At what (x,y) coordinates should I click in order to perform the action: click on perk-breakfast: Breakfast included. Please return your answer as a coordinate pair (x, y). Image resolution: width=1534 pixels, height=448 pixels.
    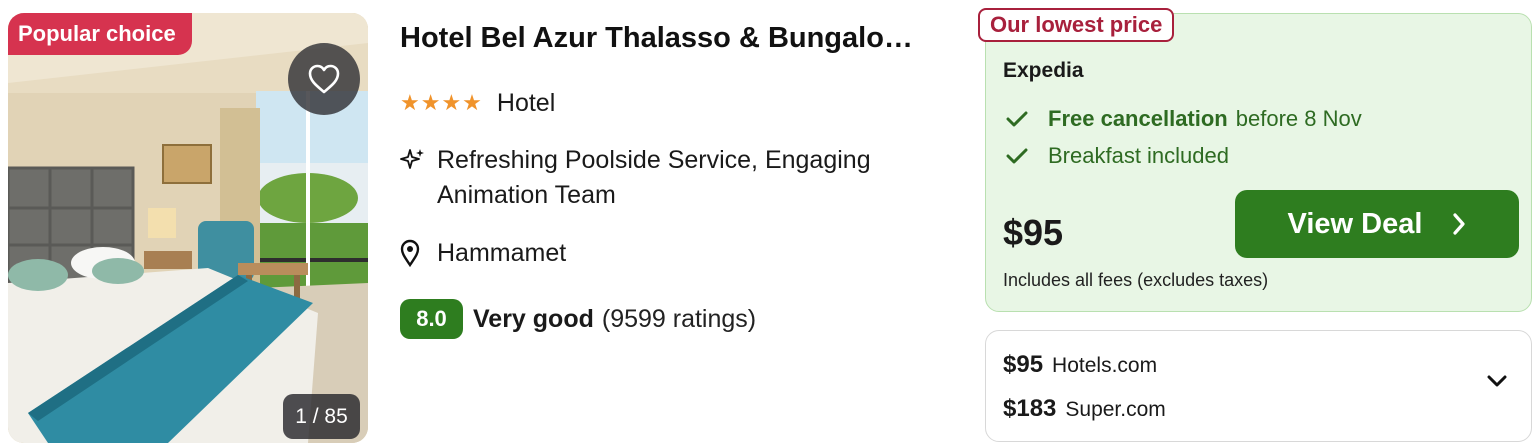
    Looking at the image, I should click on (1117, 156).